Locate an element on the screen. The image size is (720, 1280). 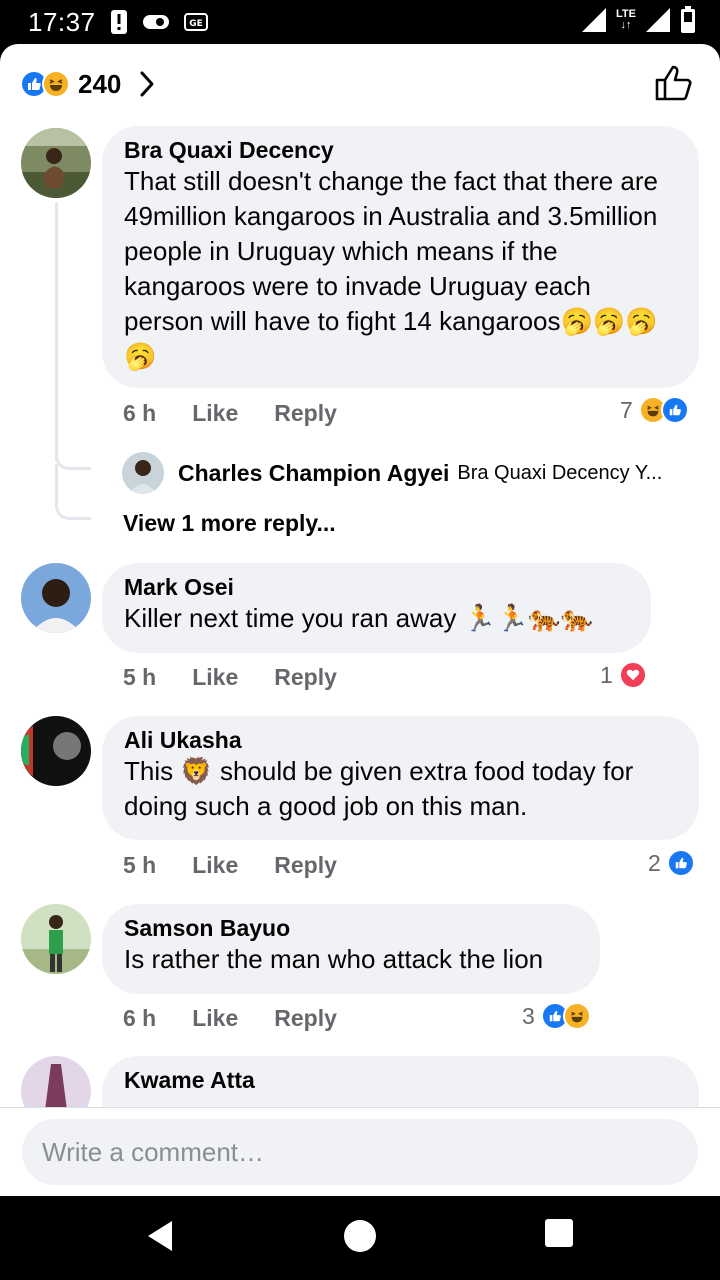
alert-icon is located at coordinates (119, 22).